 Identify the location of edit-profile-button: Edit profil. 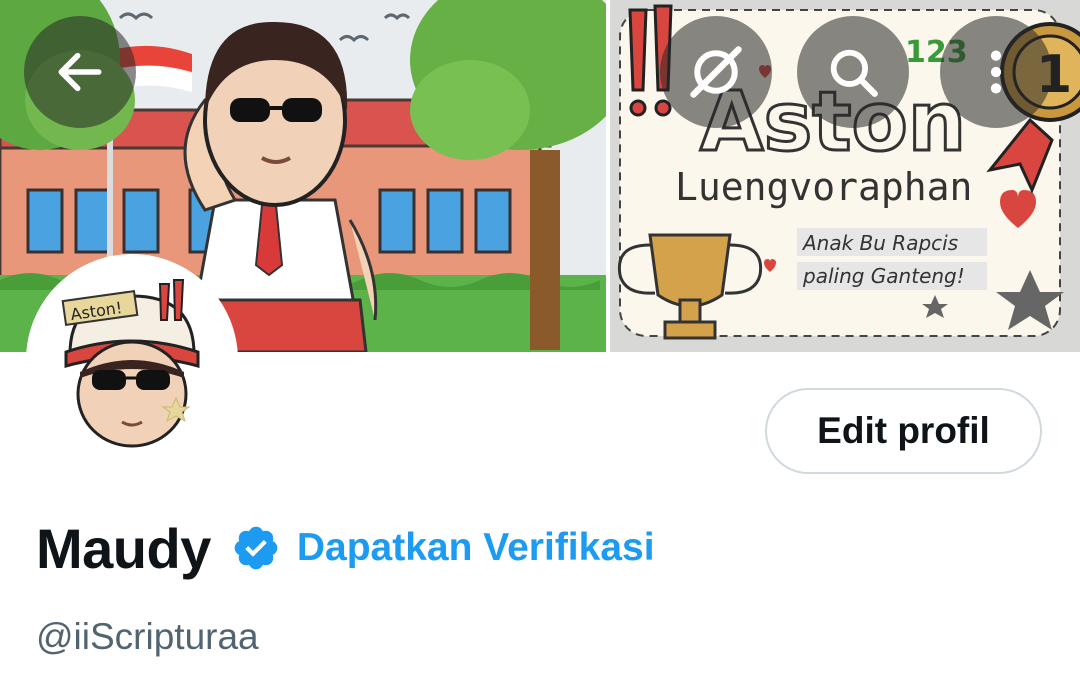
(903, 431).